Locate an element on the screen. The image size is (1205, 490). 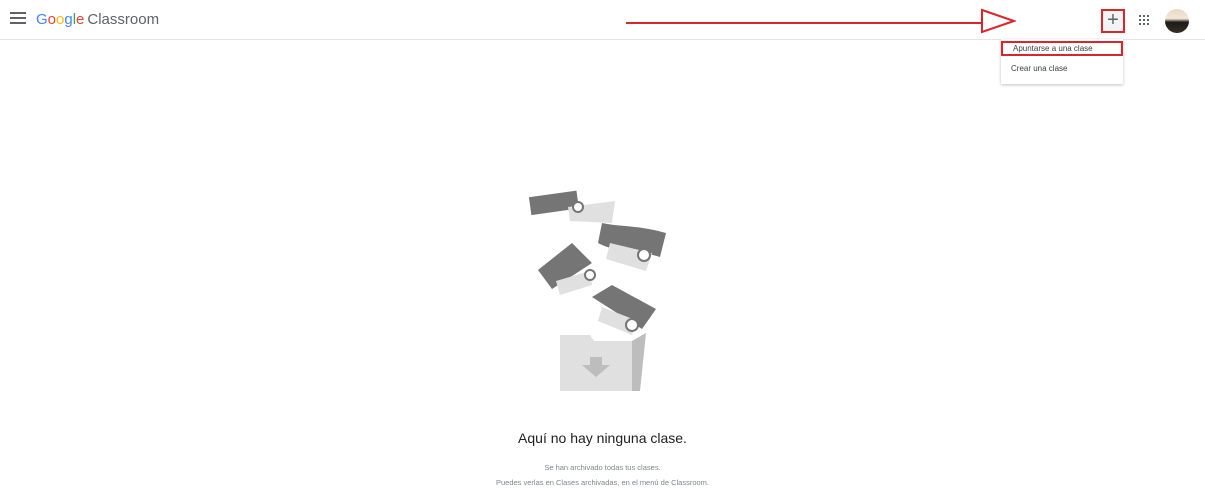
top-app-bar: Google Classroom + is located at coordinates (602, 20).